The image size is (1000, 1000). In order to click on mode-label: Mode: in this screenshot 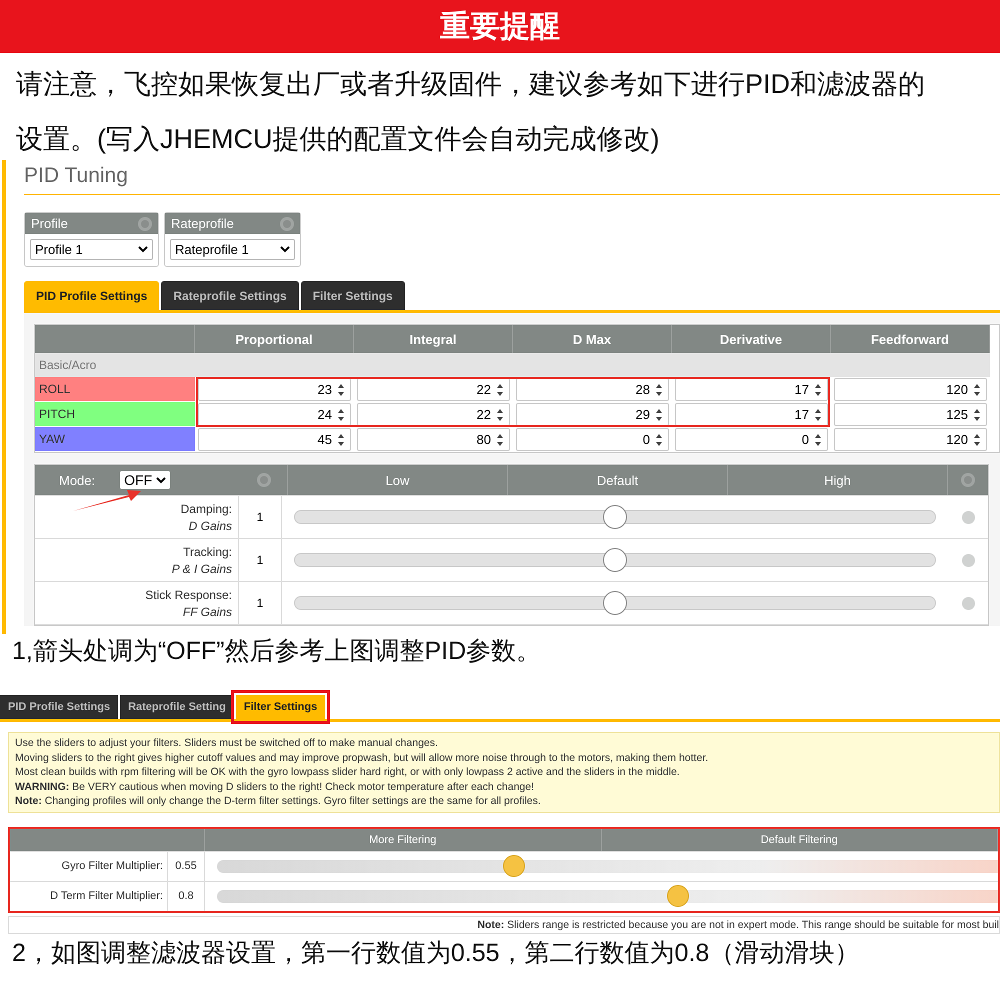, I will do `click(77, 480)`.